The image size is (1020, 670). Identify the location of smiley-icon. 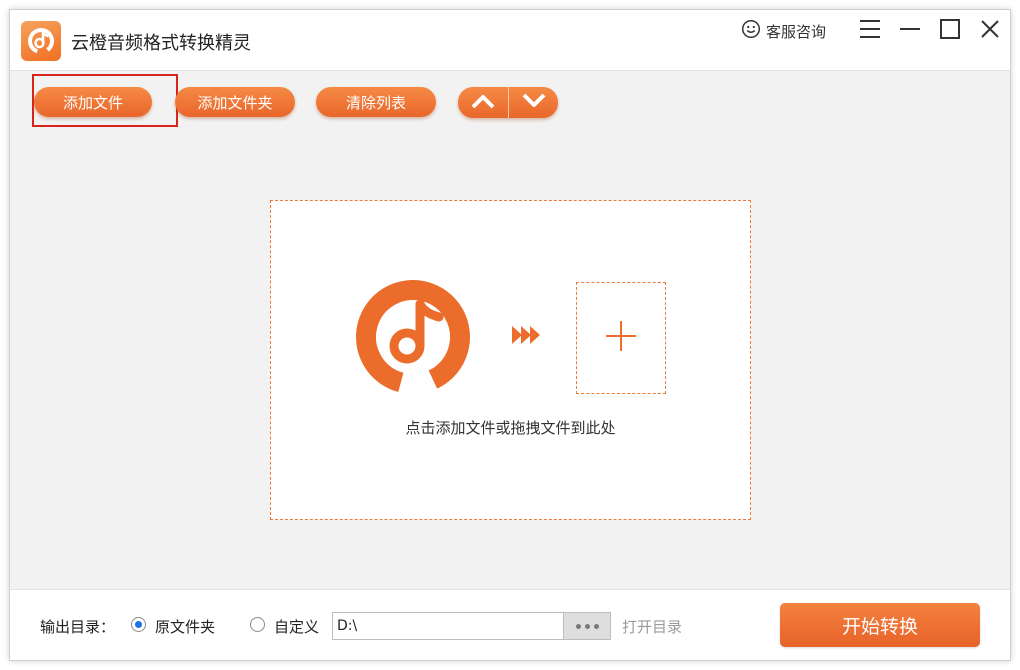
(751, 31).